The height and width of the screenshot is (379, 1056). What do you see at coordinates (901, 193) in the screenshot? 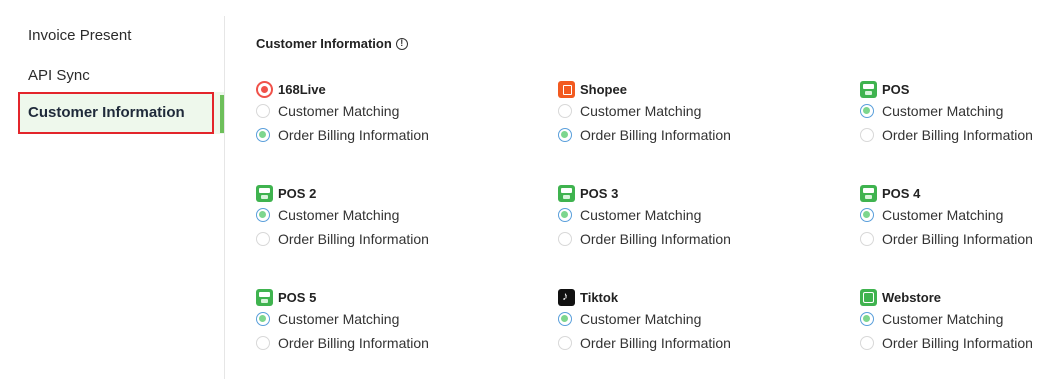
I see `channel-name: POS 4` at bounding box center [901, 193].